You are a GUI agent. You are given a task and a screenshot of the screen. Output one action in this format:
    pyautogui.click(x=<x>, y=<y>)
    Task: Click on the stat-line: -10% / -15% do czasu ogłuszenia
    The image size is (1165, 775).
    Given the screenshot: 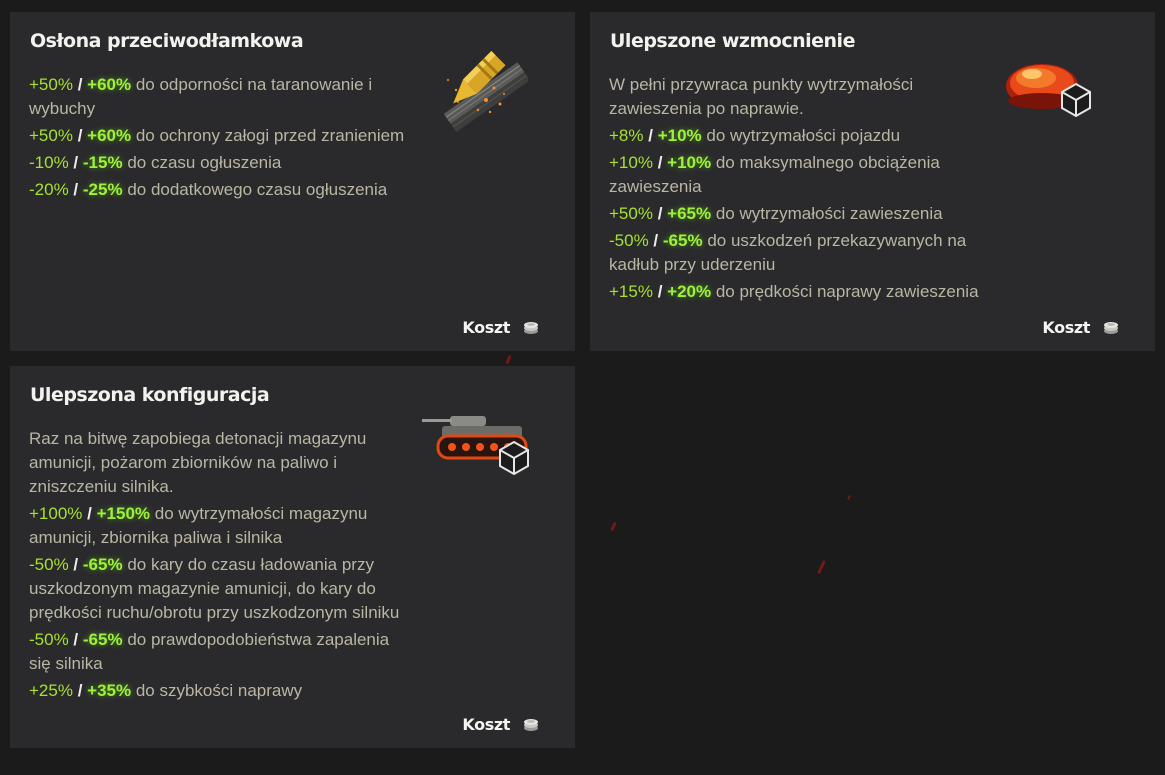 What is the action you would take?
    pyautogui.click(x=219, y=163)
    